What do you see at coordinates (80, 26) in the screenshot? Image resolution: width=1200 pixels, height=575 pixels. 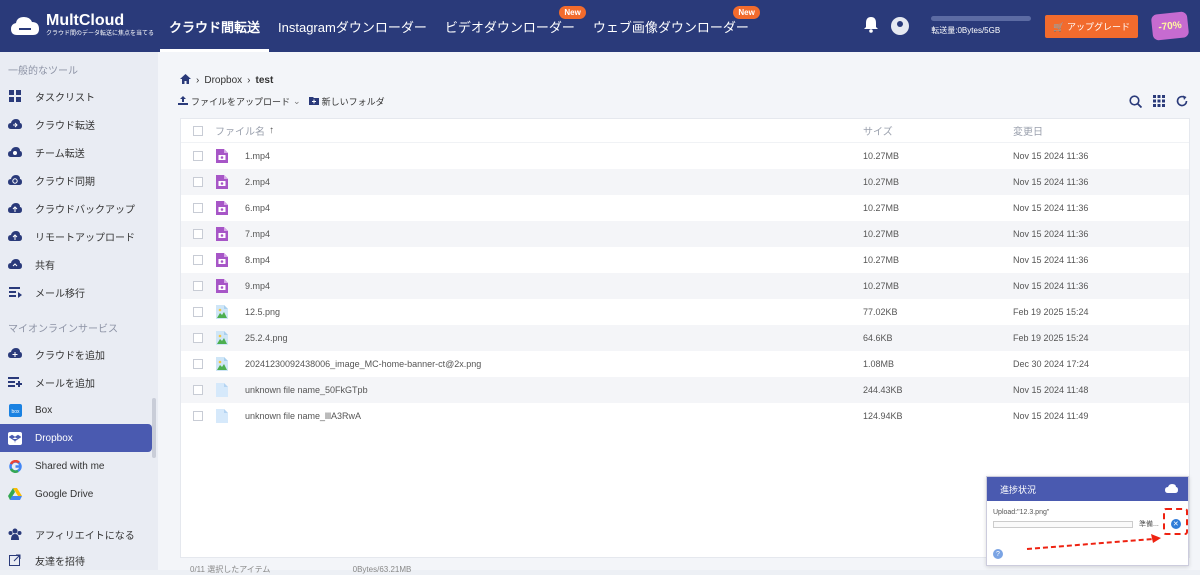 I see `logo: MultCloud クラウド間のデータ転送に焦点を当てる` at bounding box center [80, 26].